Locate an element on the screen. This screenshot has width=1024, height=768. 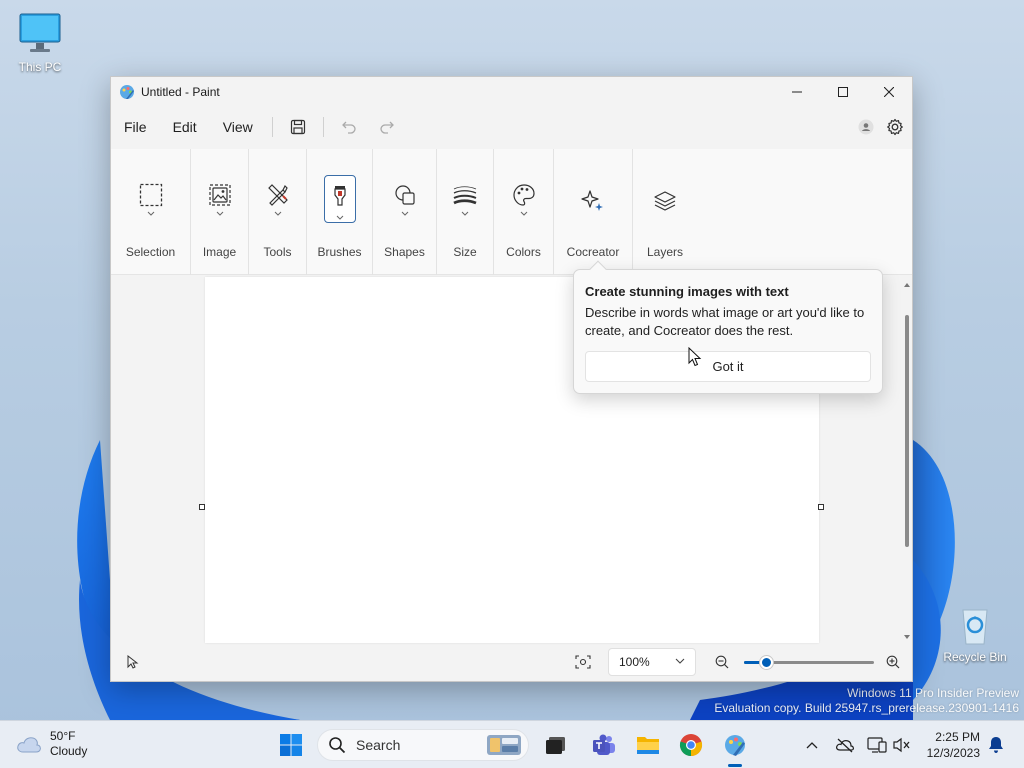
undo-button is located at coordinates (349, 127).